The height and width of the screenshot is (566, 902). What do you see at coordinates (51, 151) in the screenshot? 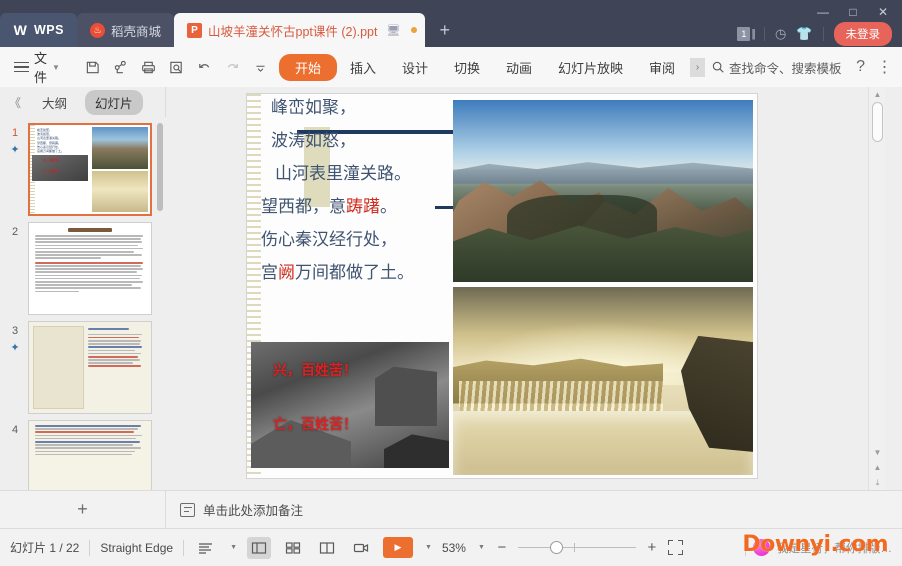
I see `thumb-poem-line: 宫阙万间都做了土。` at bounding box center [51, 151].